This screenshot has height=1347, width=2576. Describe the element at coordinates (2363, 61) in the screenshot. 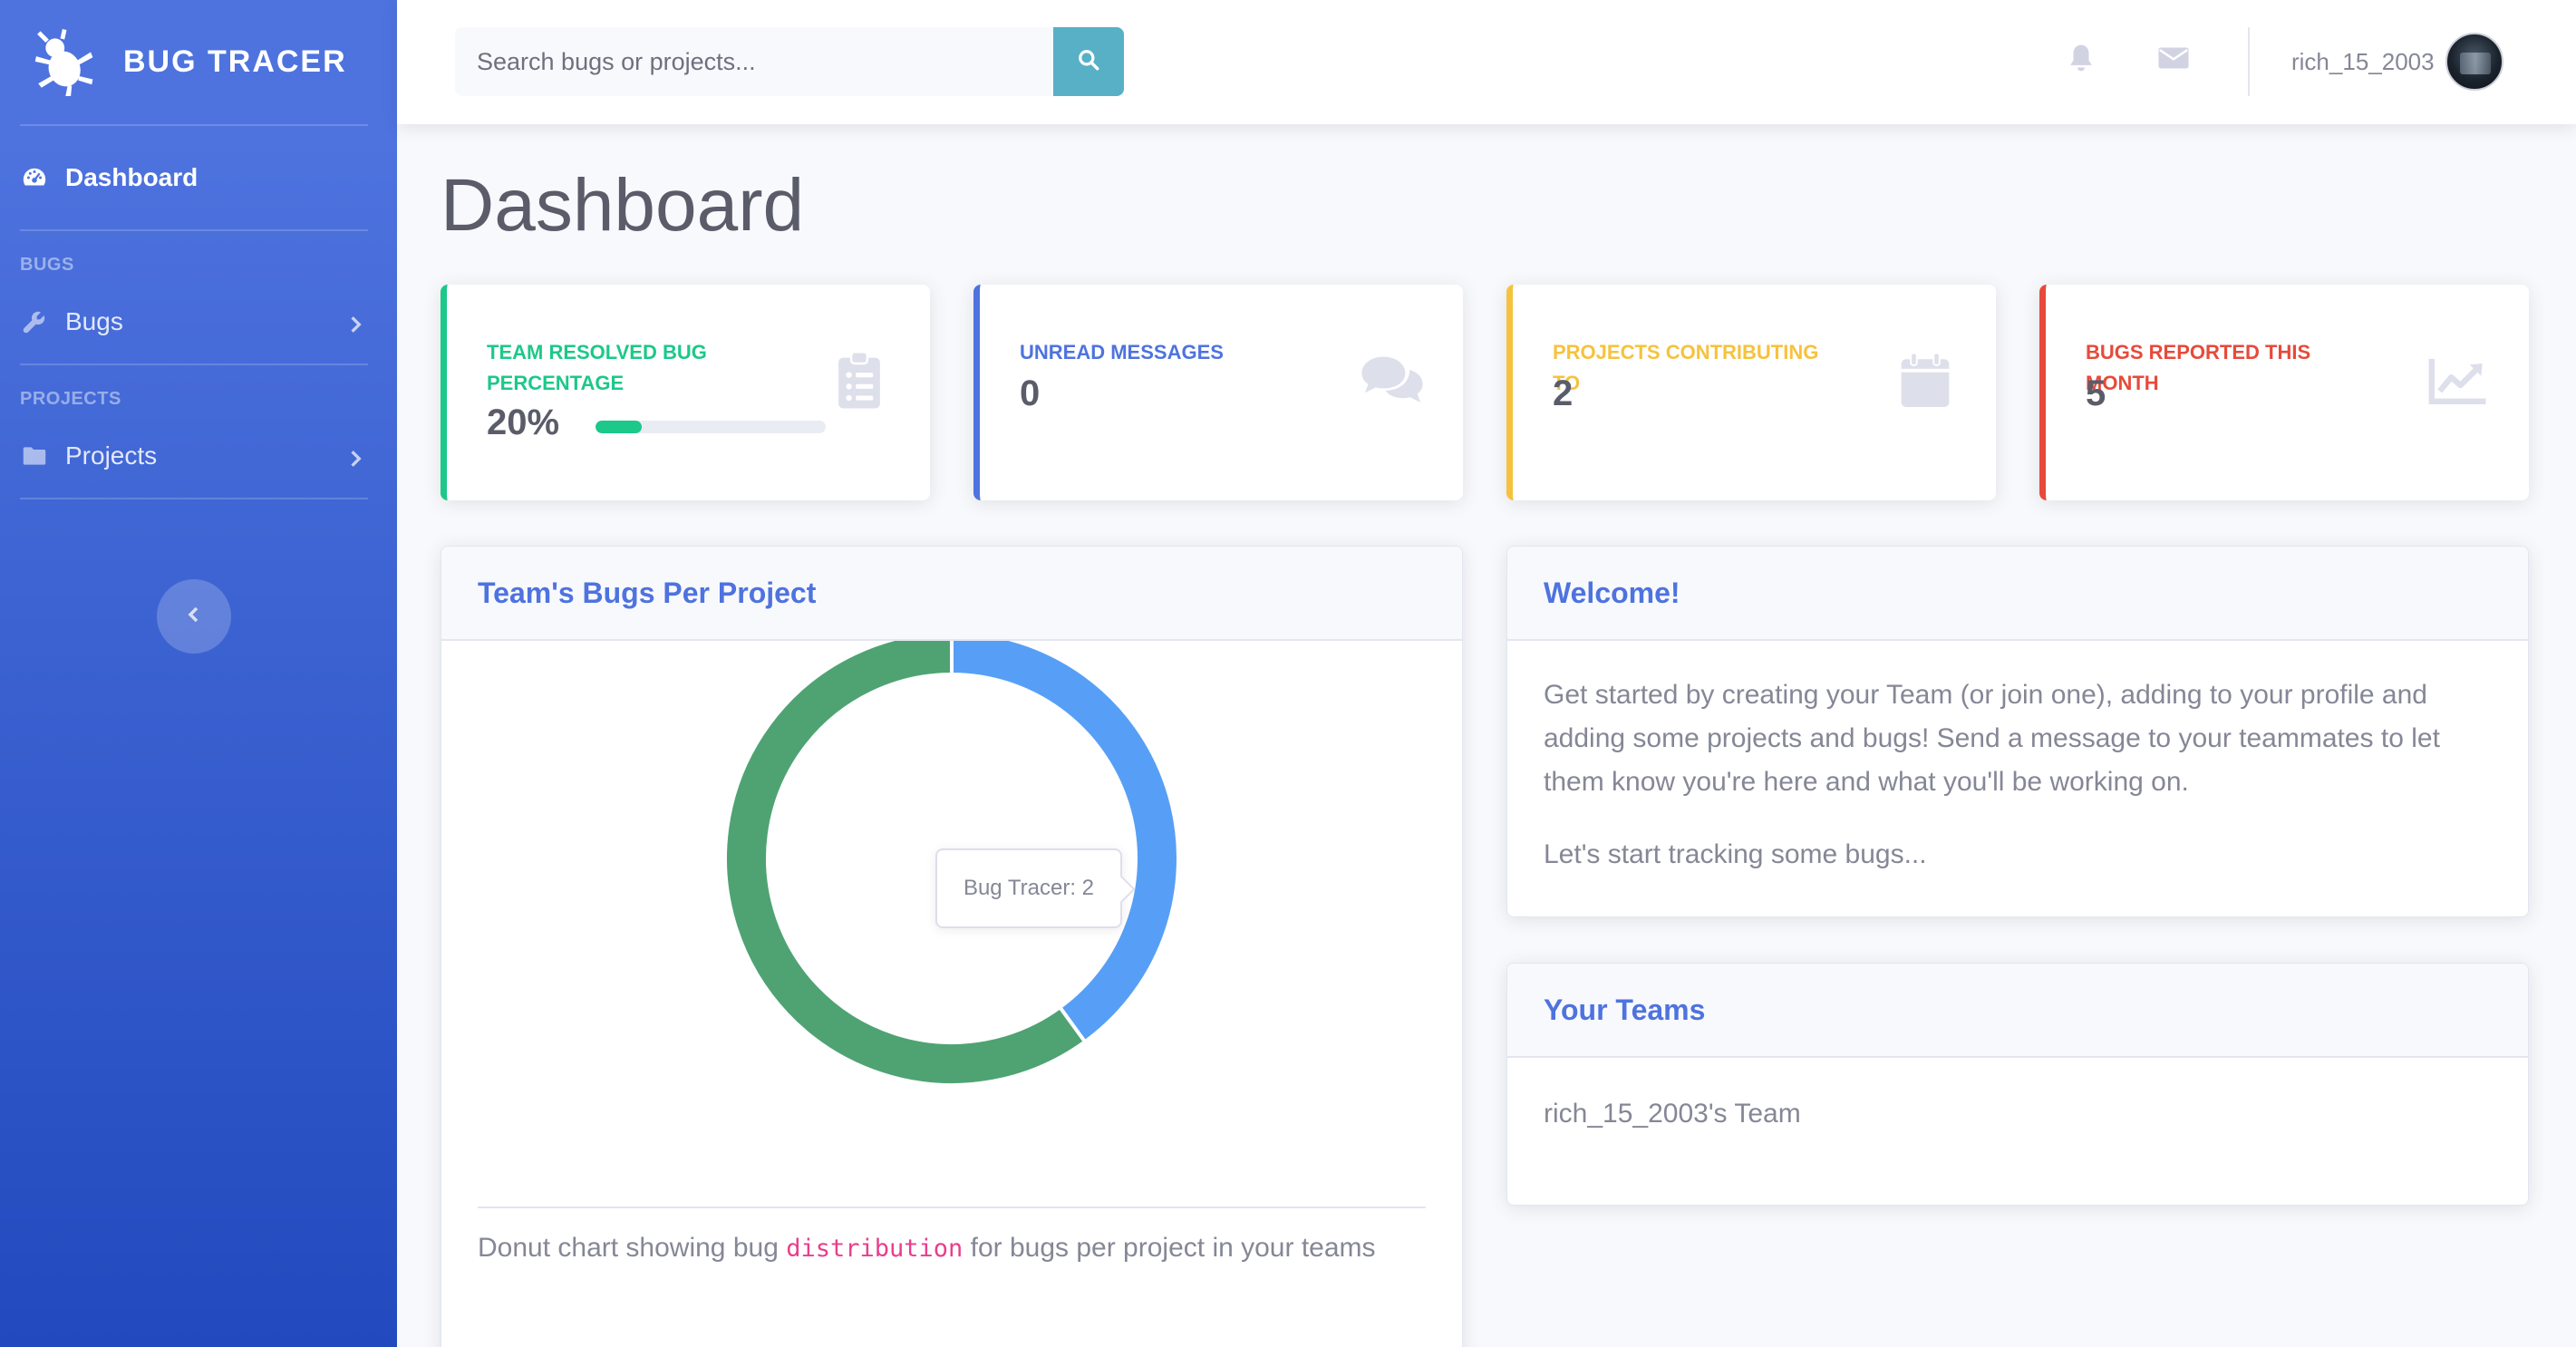

I see `username: rich_15_2003` at that location.